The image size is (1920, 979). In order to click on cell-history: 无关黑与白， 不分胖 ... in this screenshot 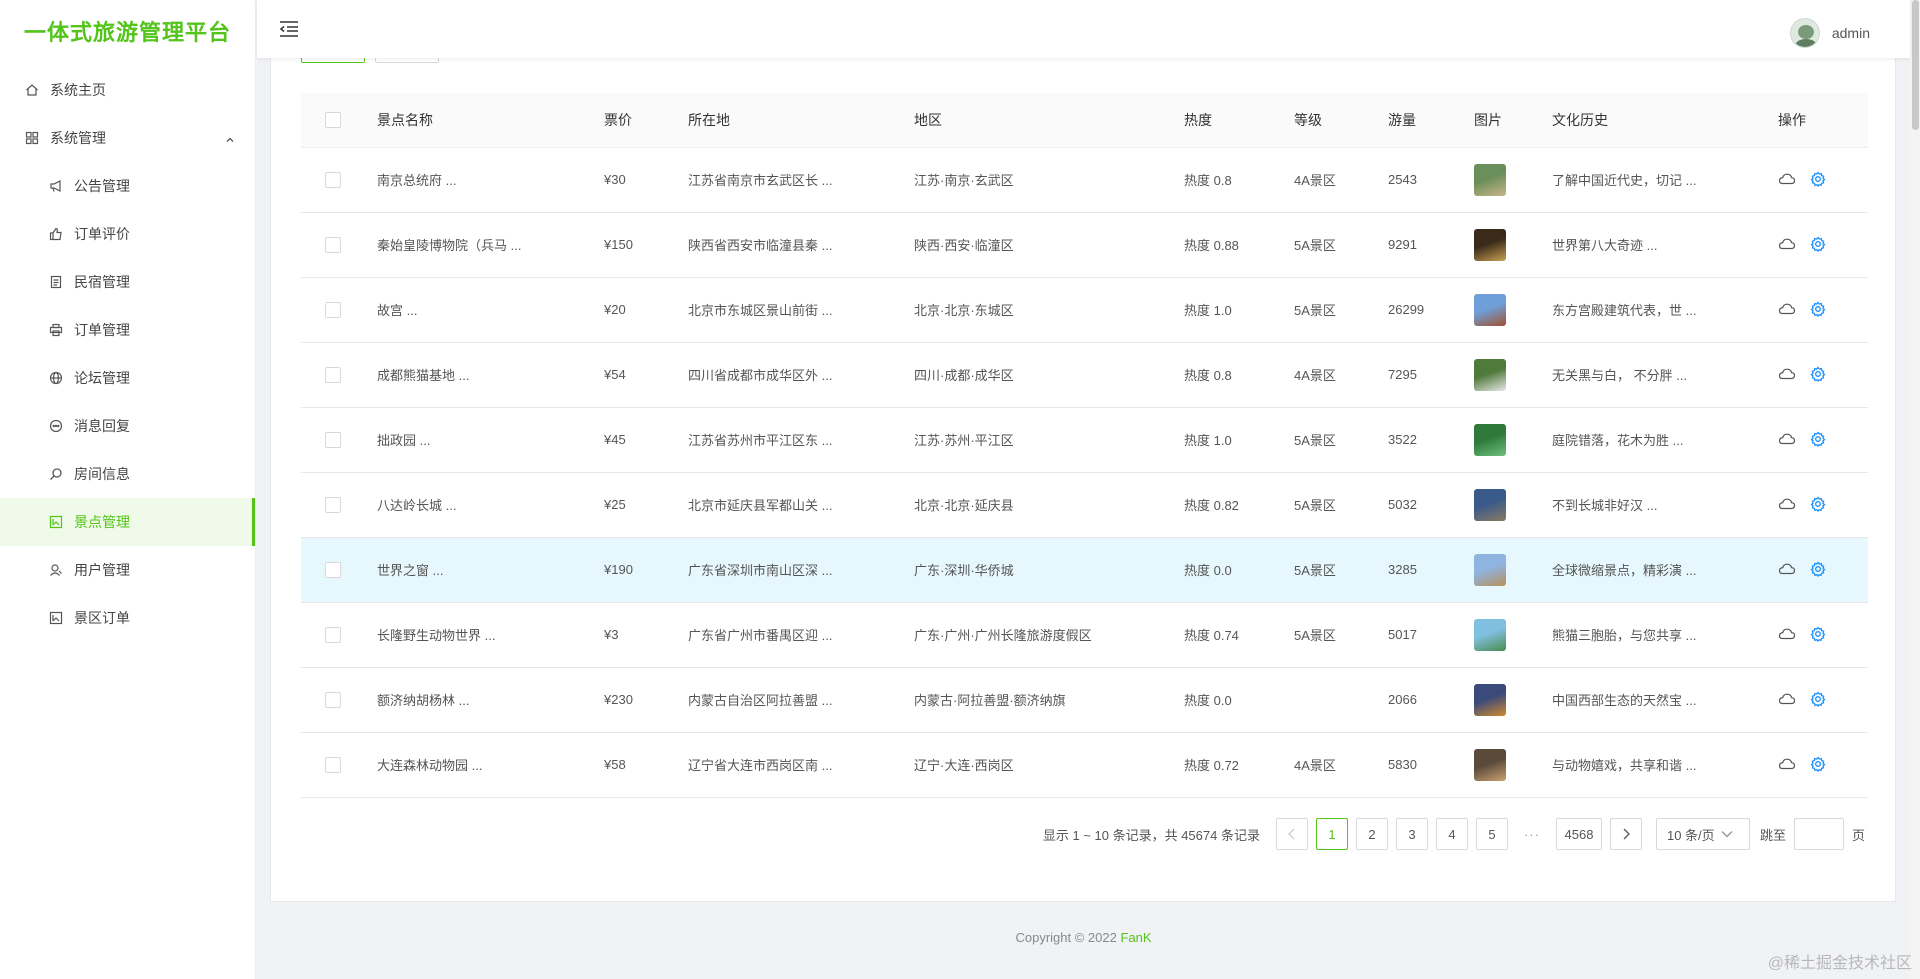, I will do `click(1655, 375)`.